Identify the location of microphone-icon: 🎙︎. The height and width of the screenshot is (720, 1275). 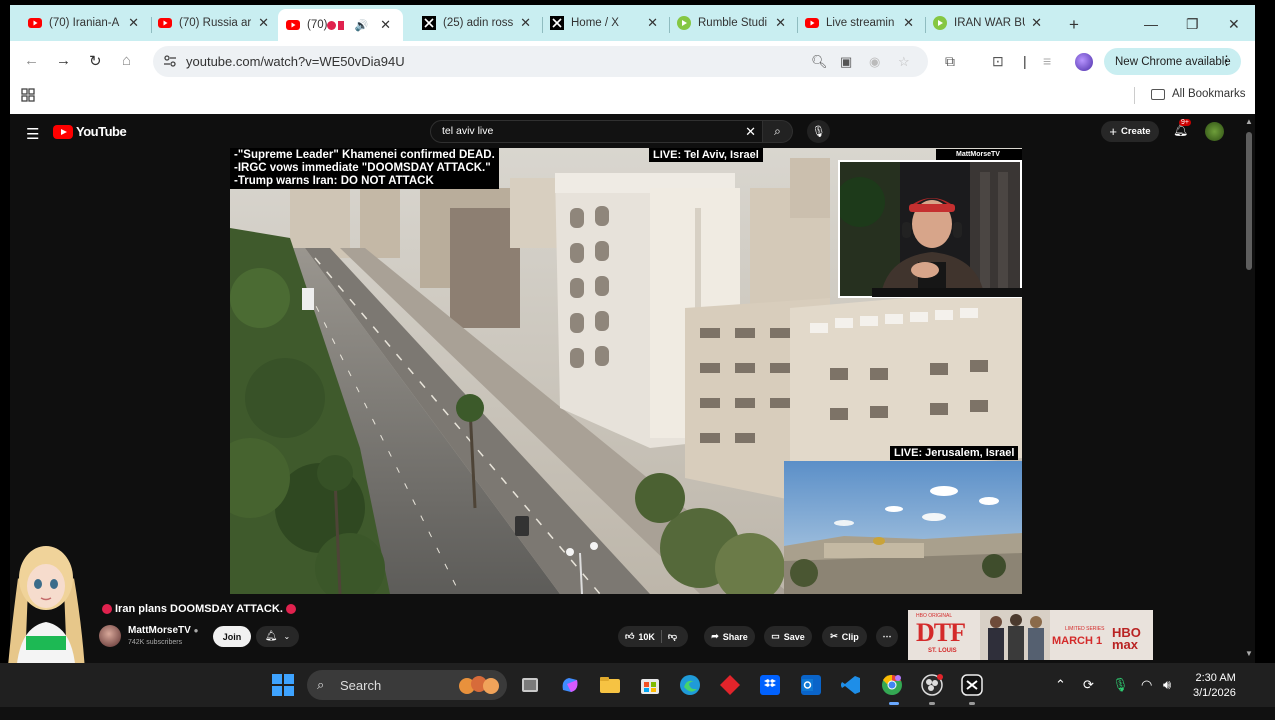
(1120, 685).